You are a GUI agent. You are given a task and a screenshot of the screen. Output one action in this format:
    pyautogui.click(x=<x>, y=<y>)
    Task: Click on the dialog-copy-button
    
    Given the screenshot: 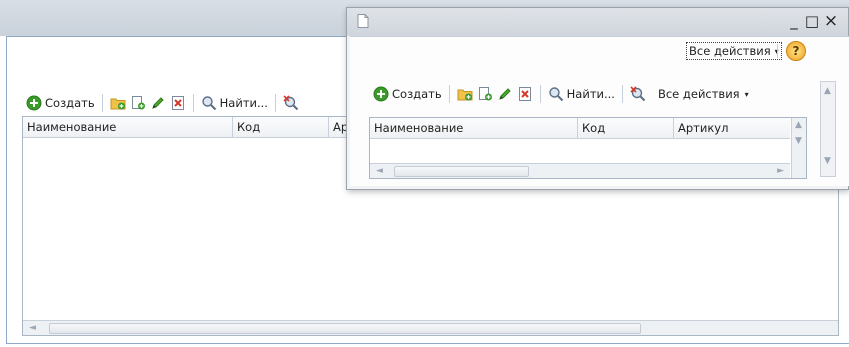 What is the action you would take?
    pyautogui.click(x=485, y=94)
    